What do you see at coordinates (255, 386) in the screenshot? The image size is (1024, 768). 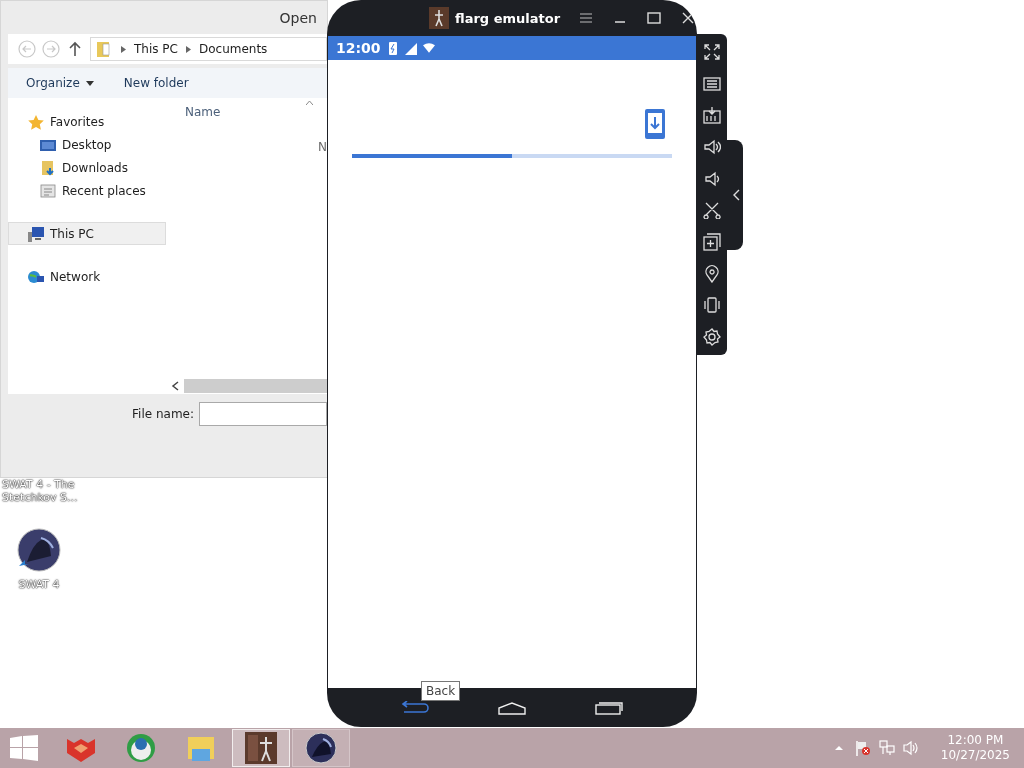 I see `scrollbar-thumb` at bounding box center [255, 386].